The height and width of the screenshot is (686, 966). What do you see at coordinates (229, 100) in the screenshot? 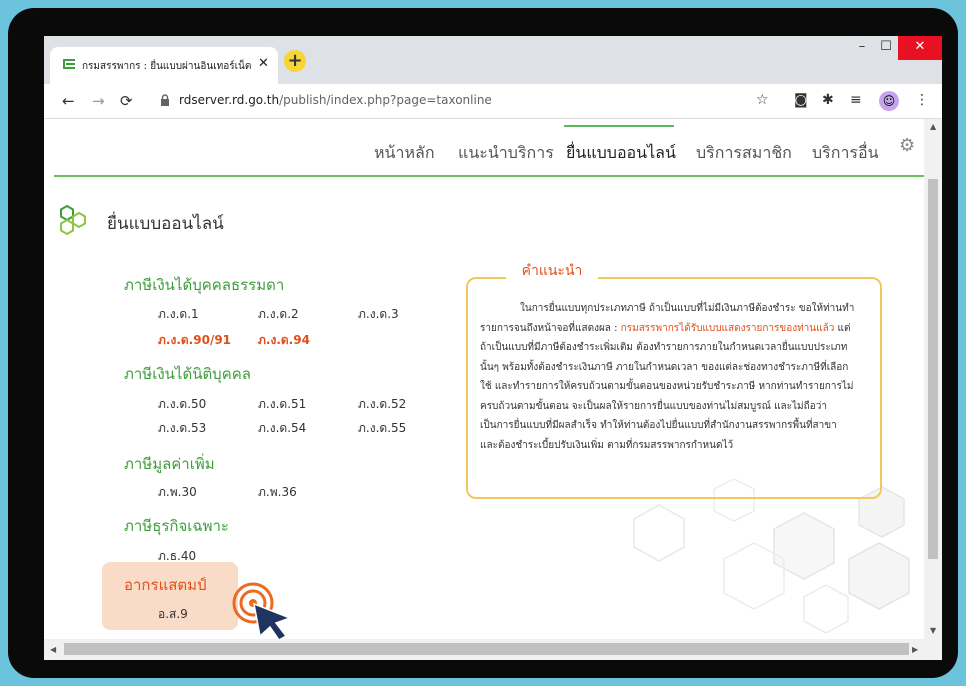
I see `url-host: rdserver.rd.go.th` at bounding box center [229, 100].